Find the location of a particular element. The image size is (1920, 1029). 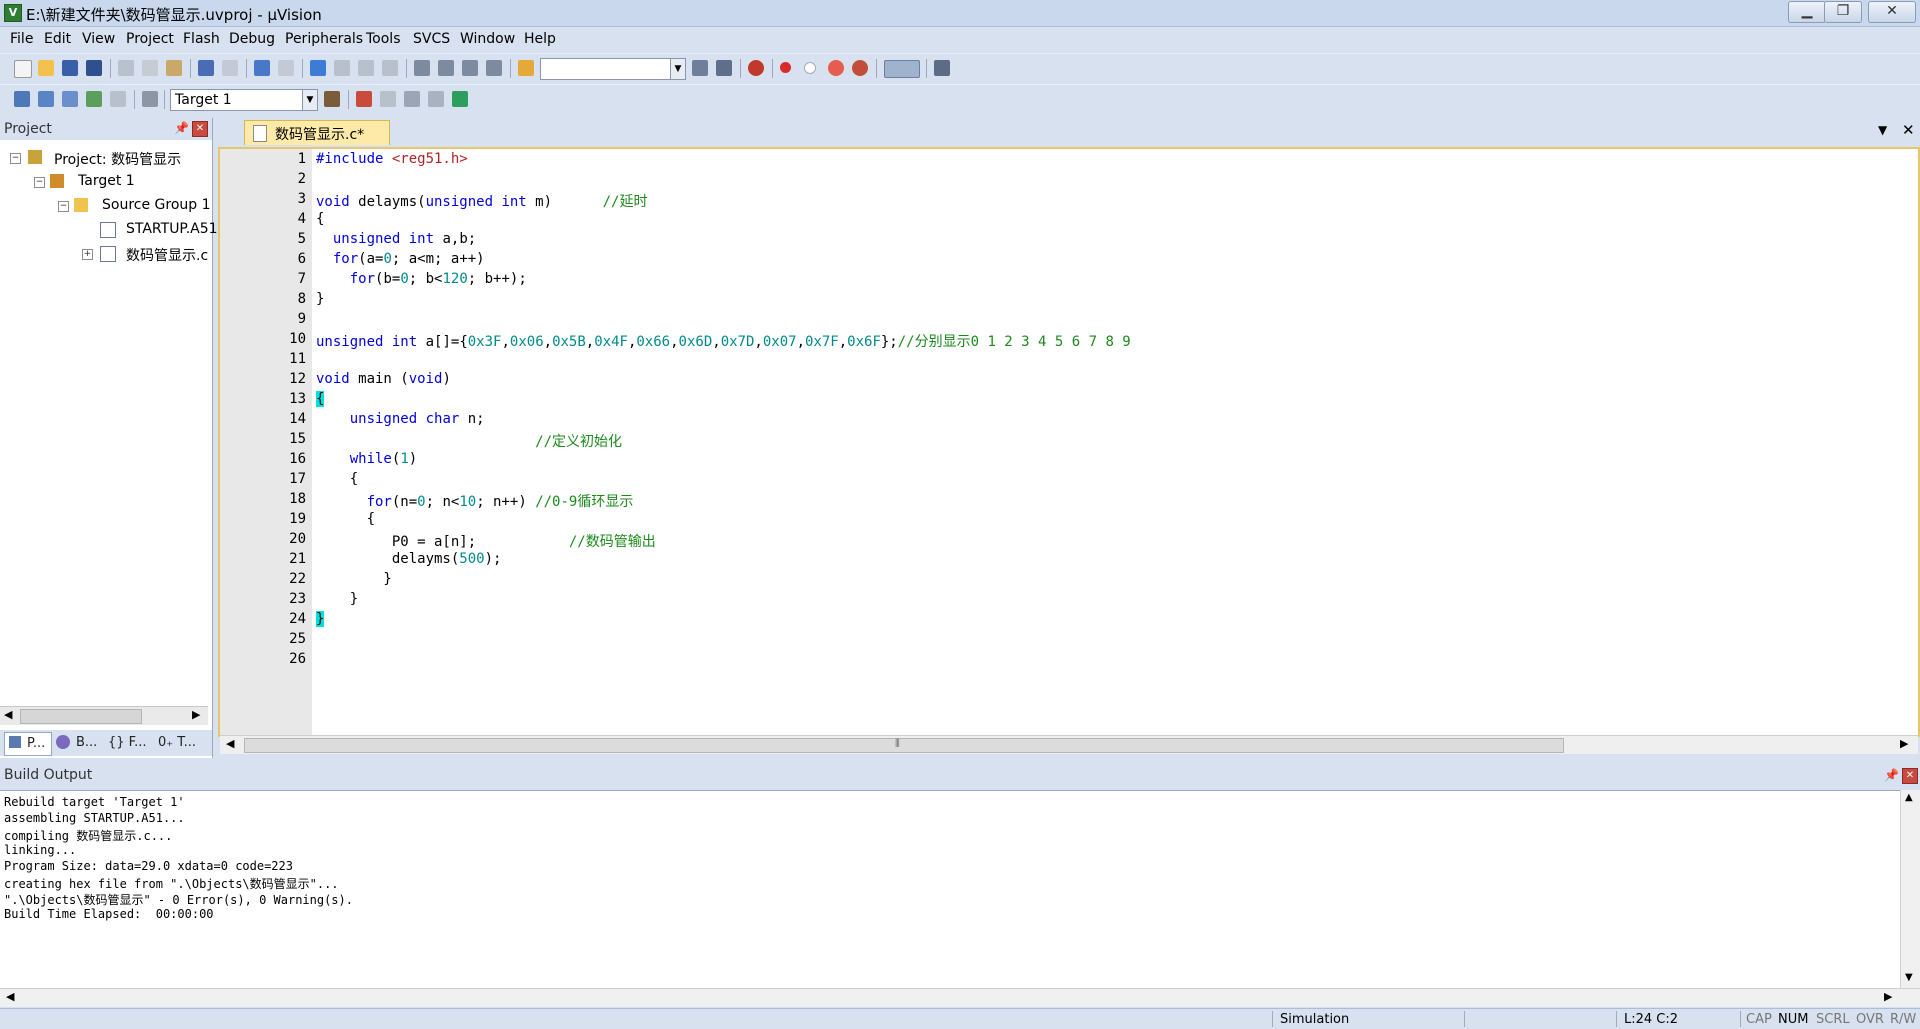

pack-installer-icon is located at coordinates (436, 99).